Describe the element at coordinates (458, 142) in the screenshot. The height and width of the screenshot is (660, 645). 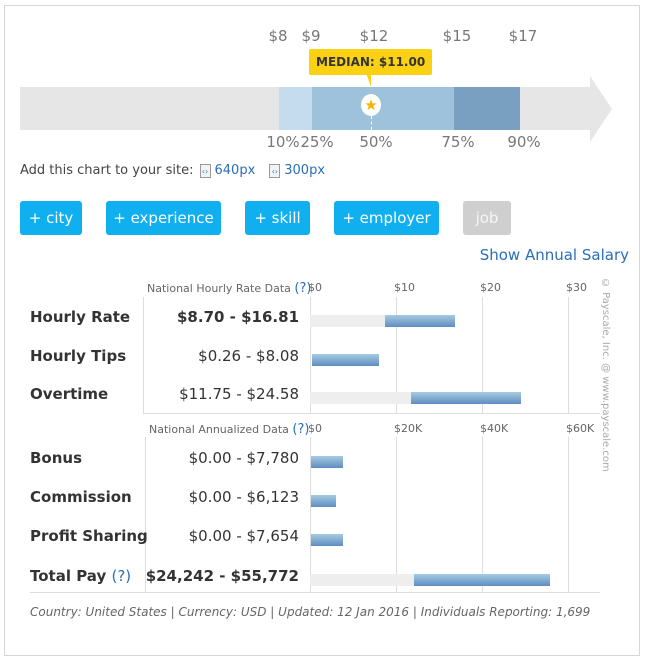
I see `p75-label: 75%` at that location.